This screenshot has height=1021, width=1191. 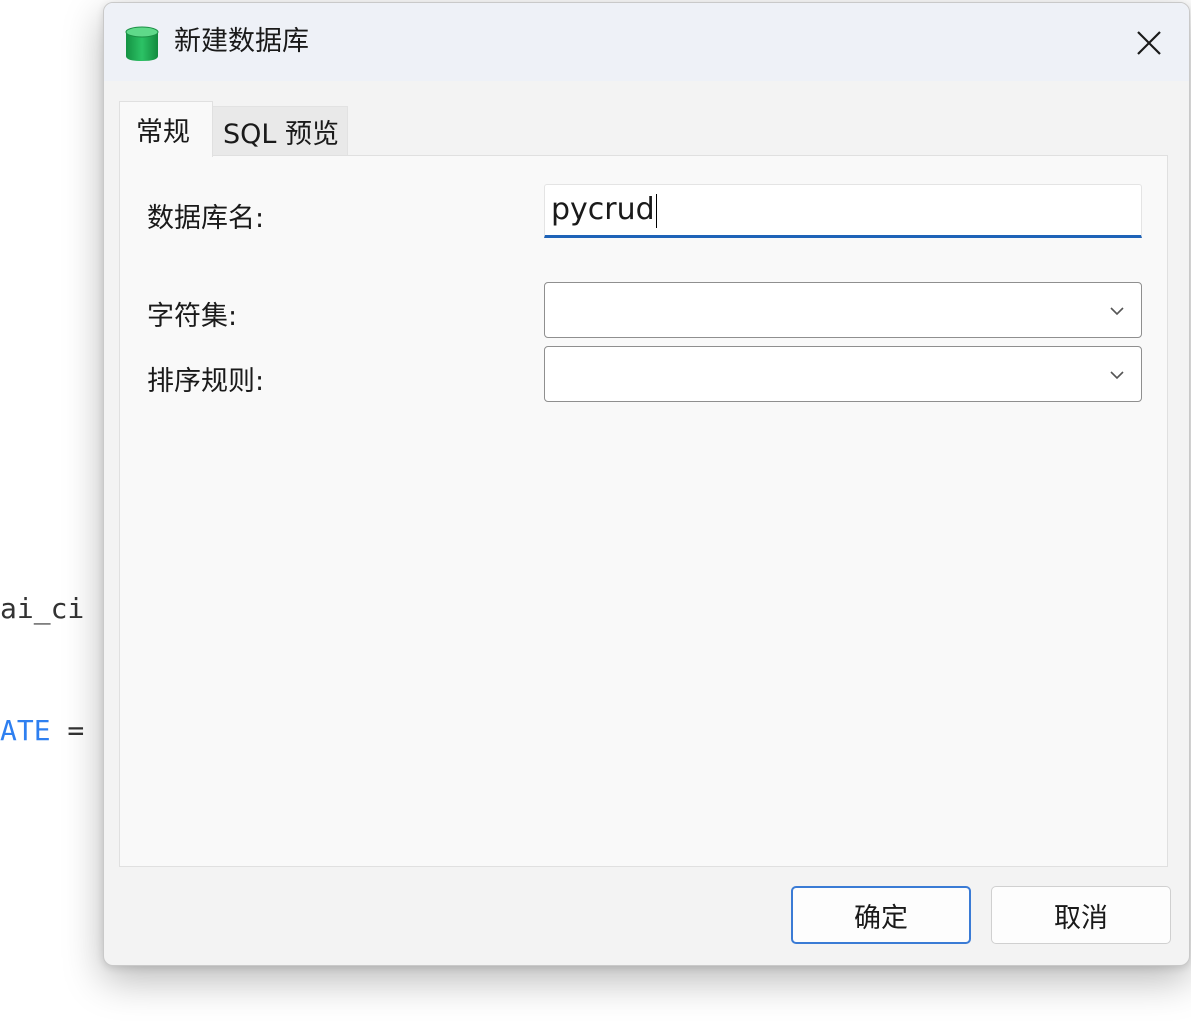 What do you see at coordinates (656, 210) in the screenshot?
I see `text-caret` at bounding box center [656, 210].